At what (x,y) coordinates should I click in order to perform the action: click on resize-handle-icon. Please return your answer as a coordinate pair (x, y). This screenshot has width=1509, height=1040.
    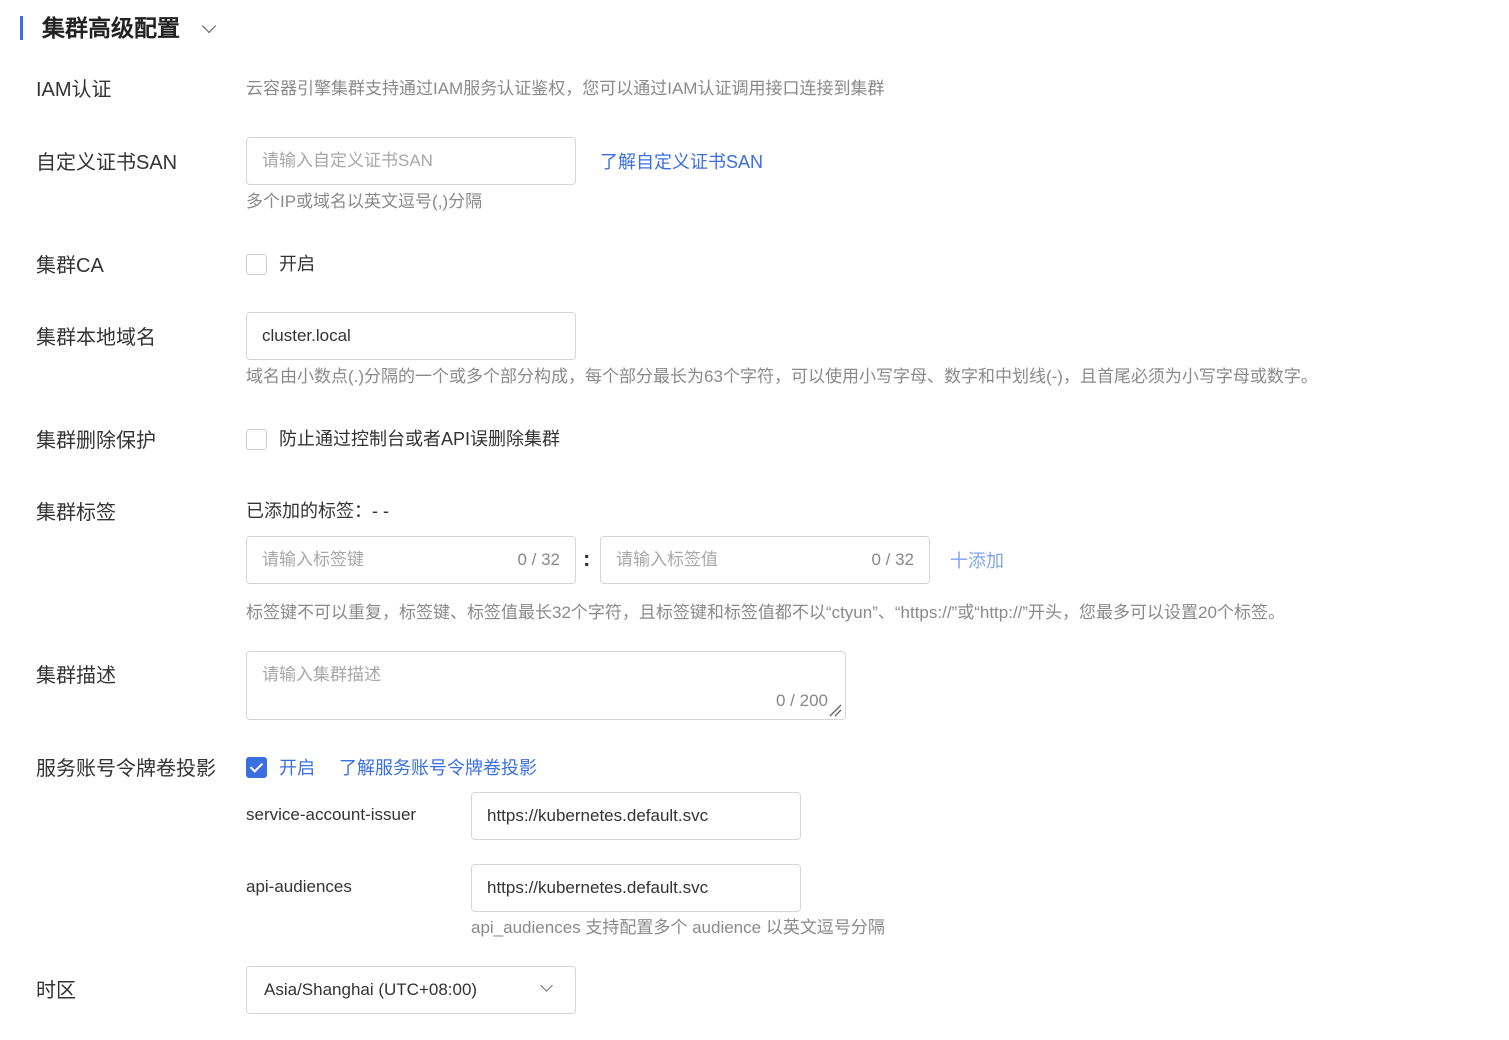
    Looking at the image, I should click on (835, 710).